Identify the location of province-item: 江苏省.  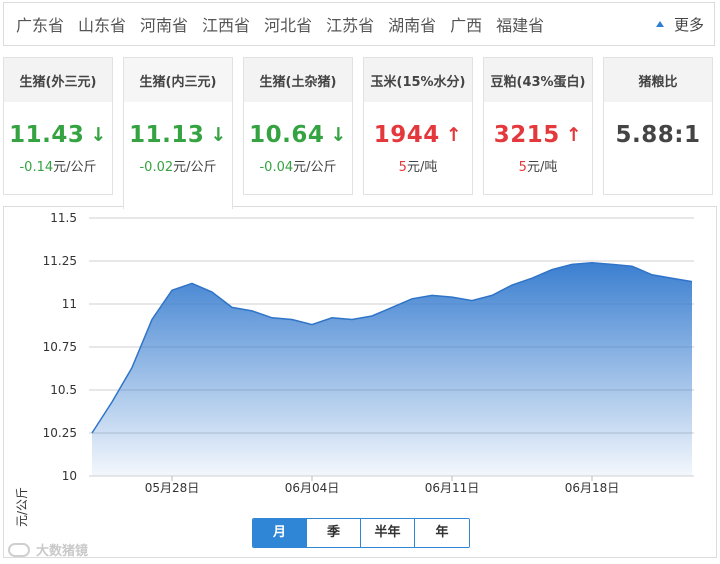
(350, 24).